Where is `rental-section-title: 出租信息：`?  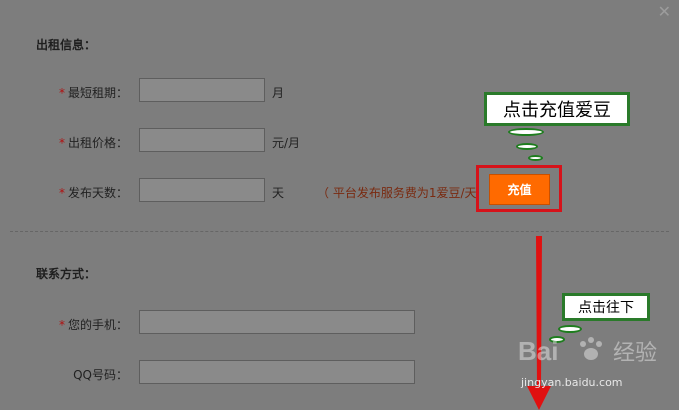
rental-section-title: 出租信息： is located at coordinates (66, 45).